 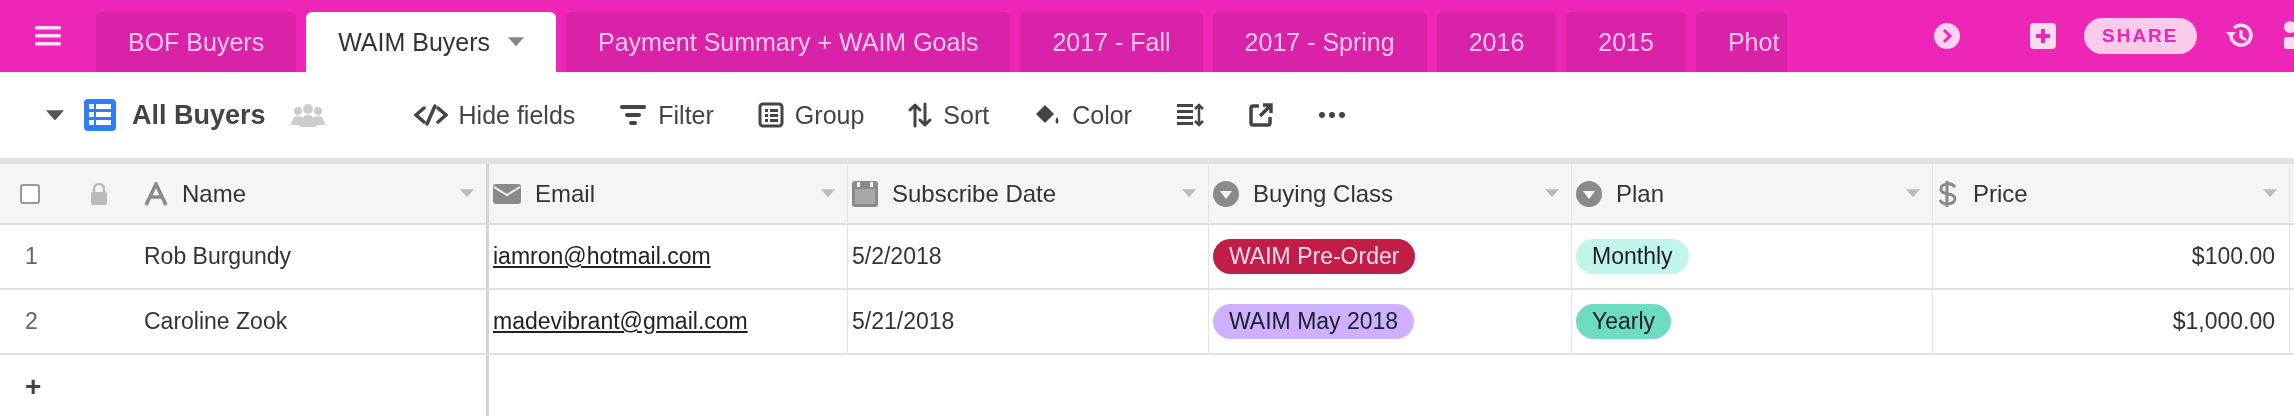 I want to click on column-header: Email, so click(x=668, y=193).